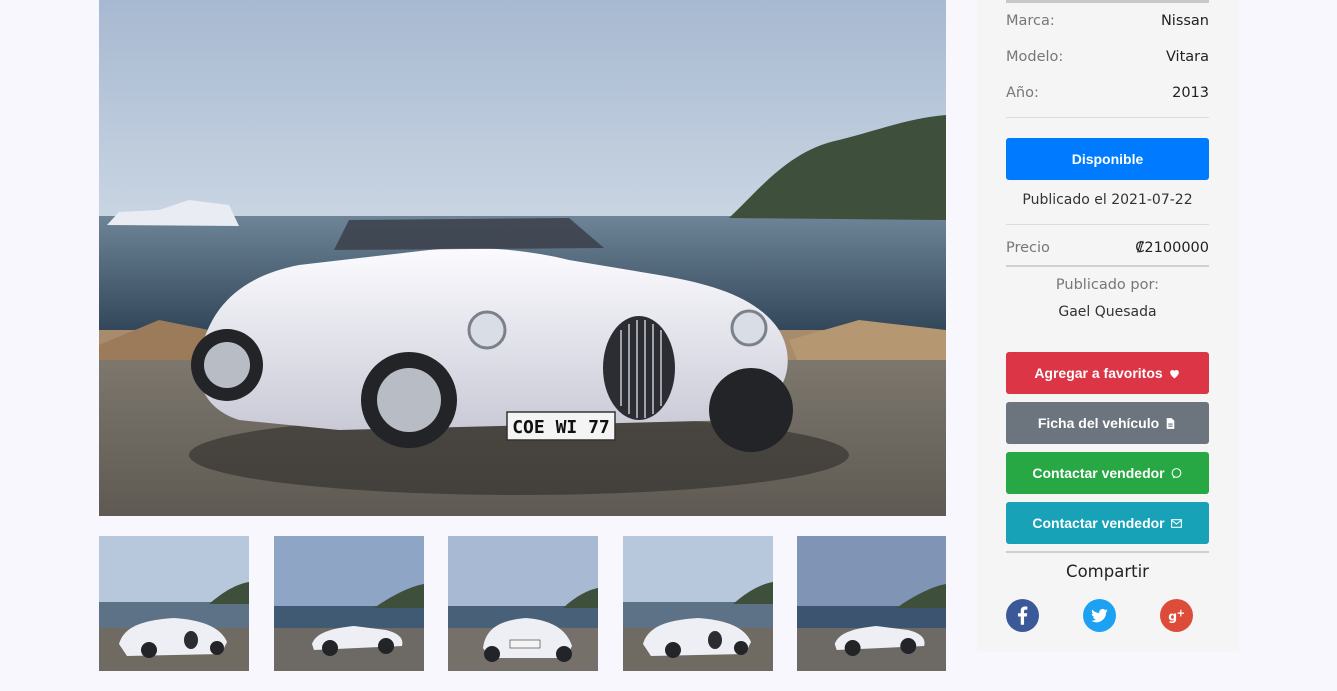  What do you see at coordinates (1107, 200) in the screenshot?
I see `published-date: Publicado el 2021-07-22` at bounding box center [1107, 200].